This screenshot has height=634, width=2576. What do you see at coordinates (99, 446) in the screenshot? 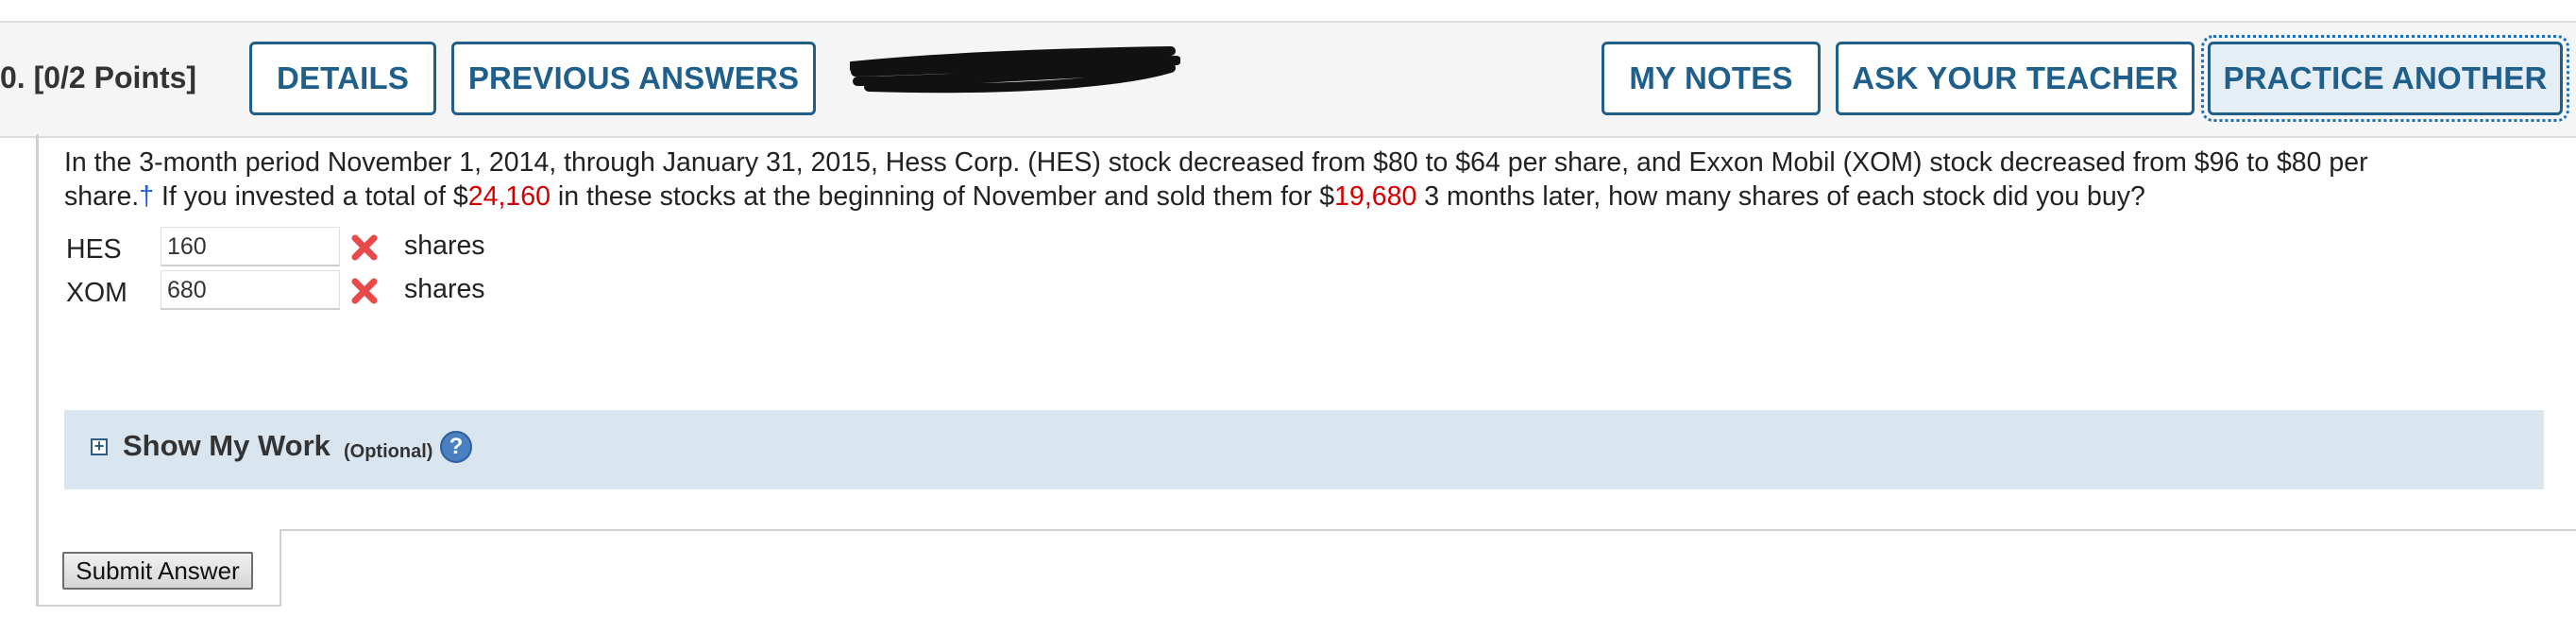
I see `plus-box-icon: +` at bounding box center [99, 446].